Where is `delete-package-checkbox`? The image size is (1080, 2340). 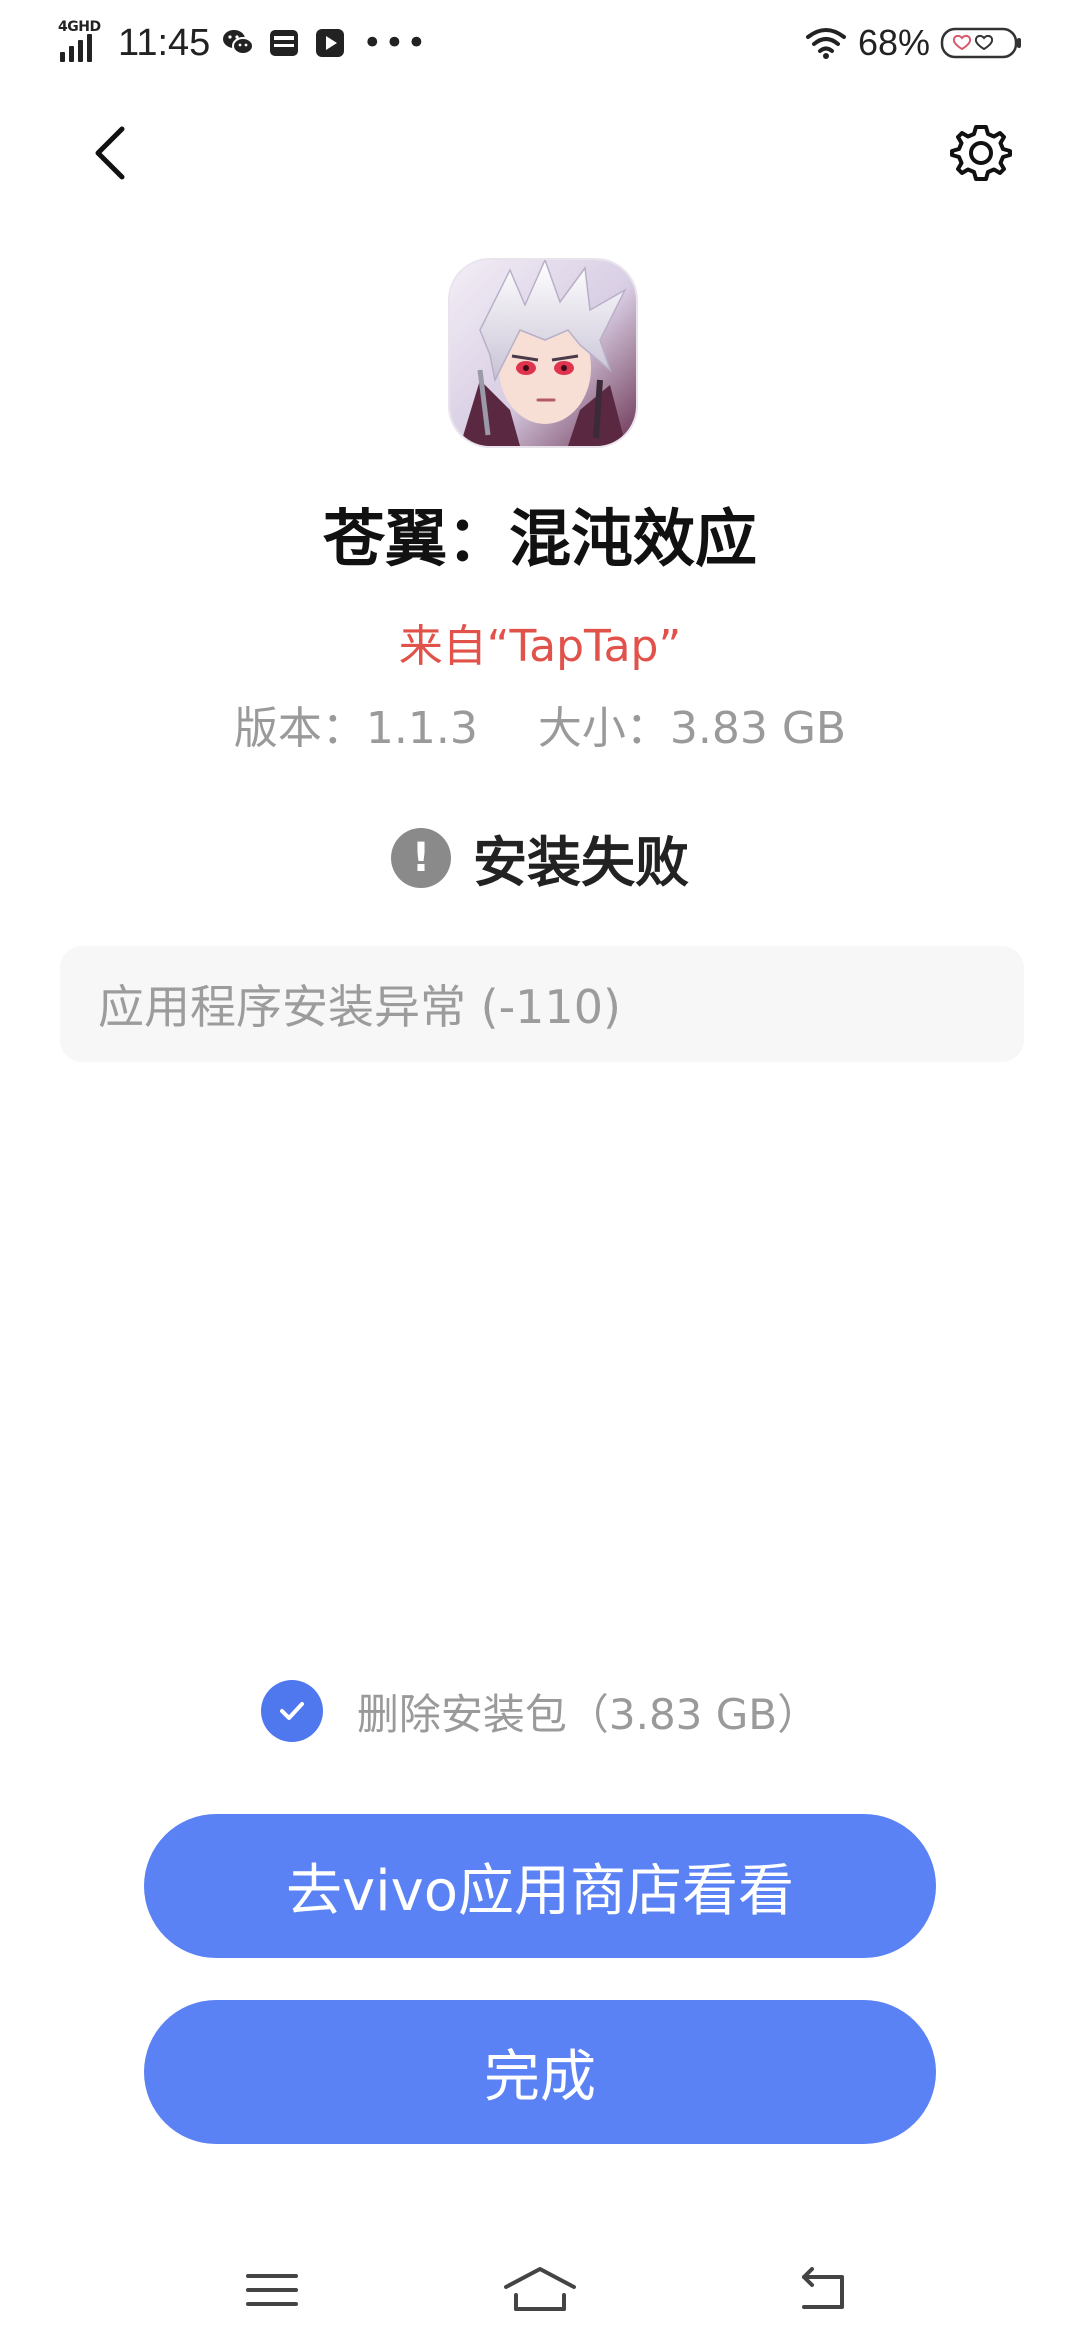
delete-package-checkbox is located at coordinates (291, 1711).